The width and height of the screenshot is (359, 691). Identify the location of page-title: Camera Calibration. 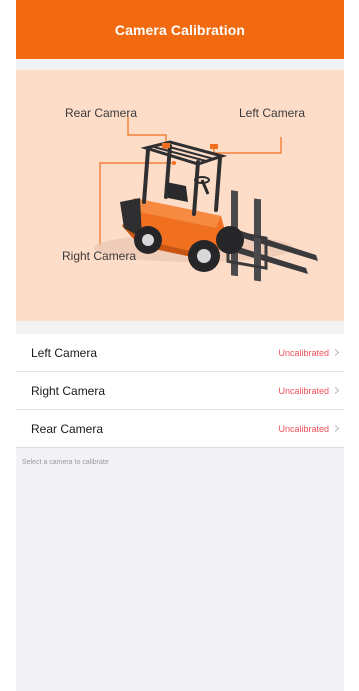
(180, 29).